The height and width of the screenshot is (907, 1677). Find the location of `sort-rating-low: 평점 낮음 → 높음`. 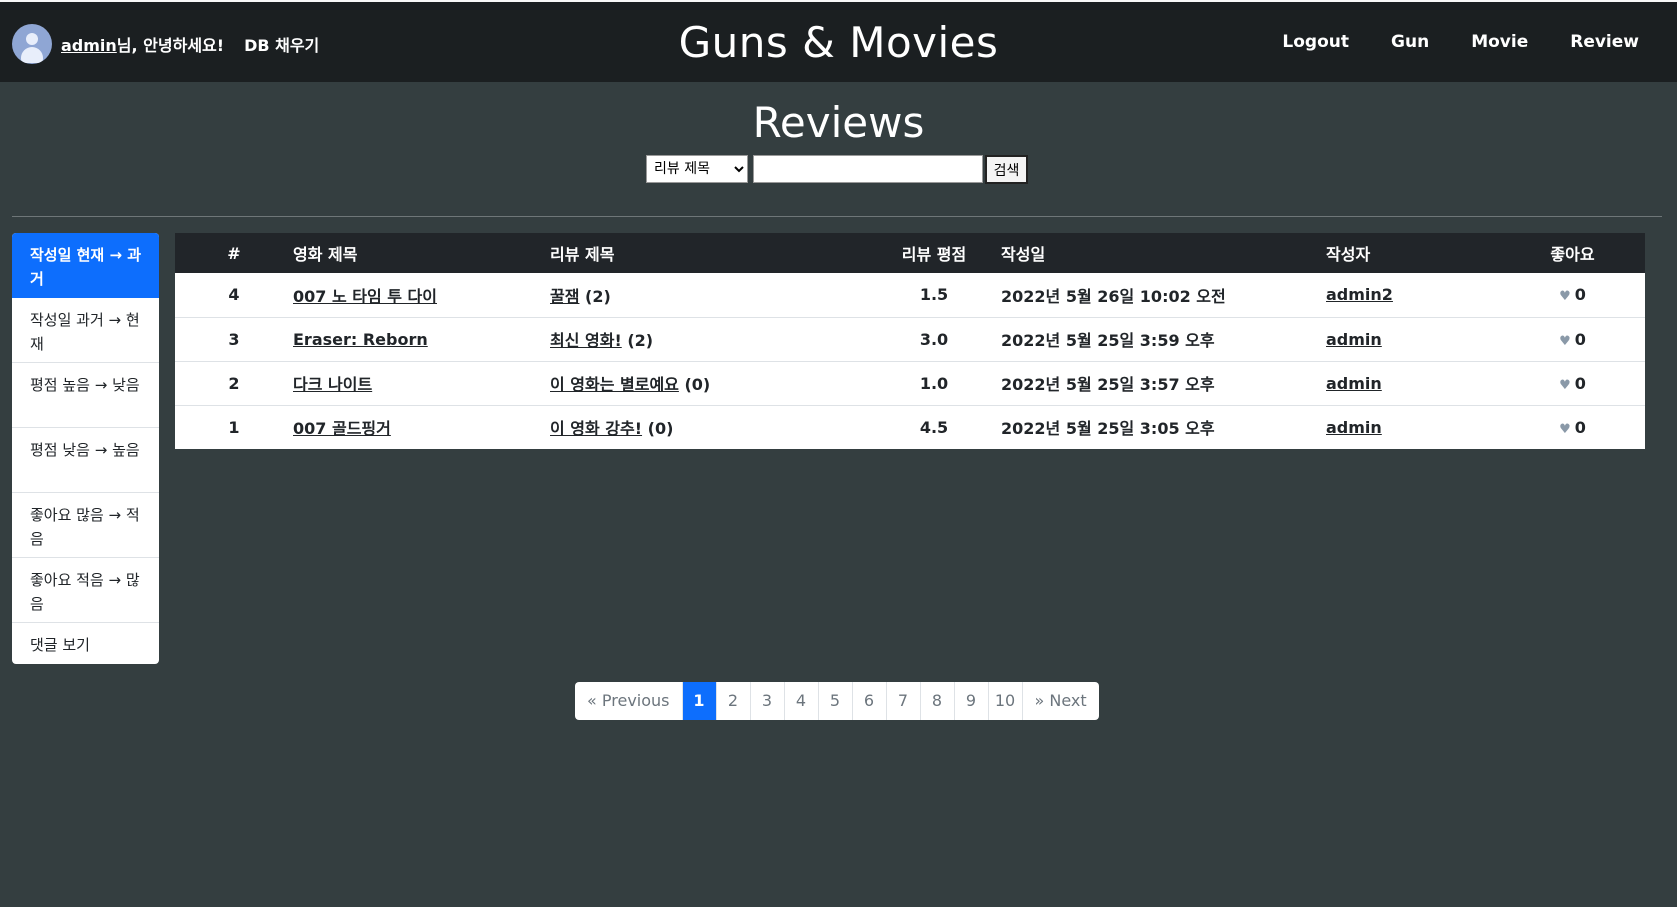

sort-rating-low: 평점 낮음 → 높음 is located at coordinates (85, 460).